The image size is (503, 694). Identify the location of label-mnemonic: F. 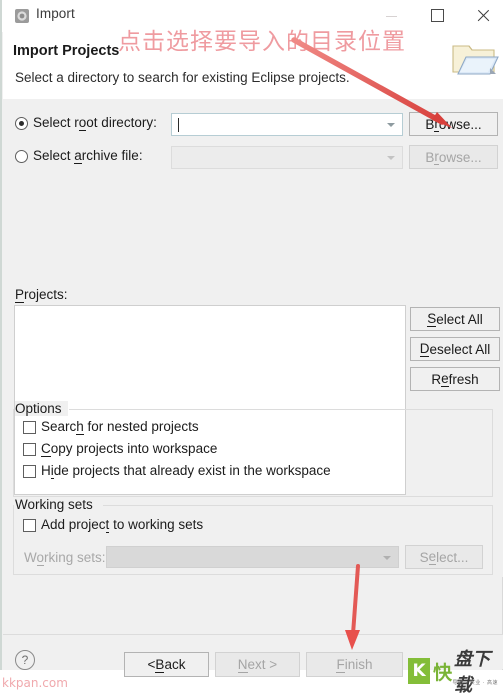
(340, 664).